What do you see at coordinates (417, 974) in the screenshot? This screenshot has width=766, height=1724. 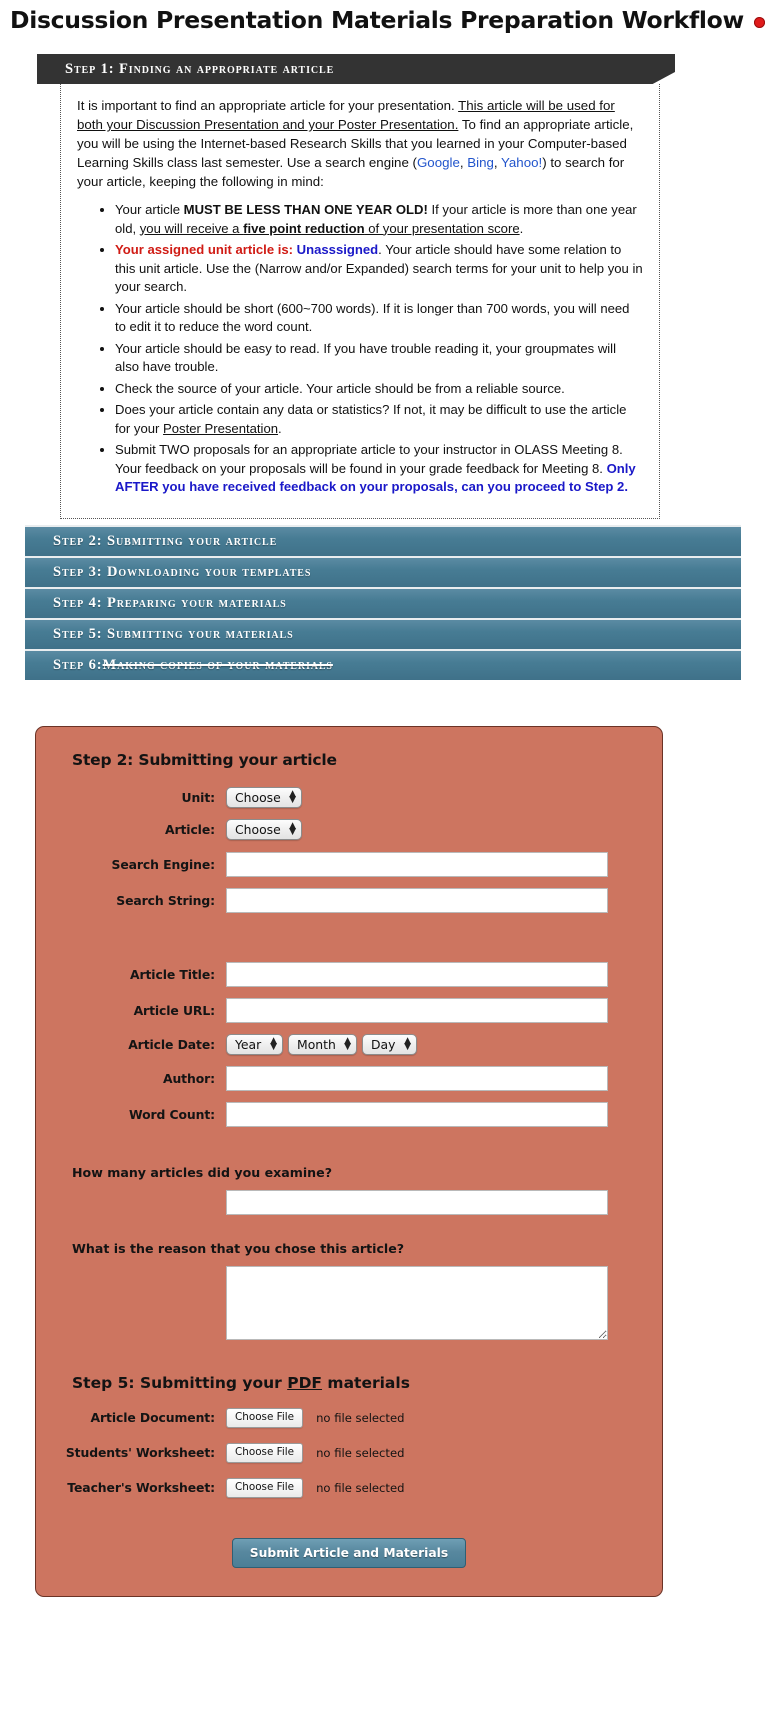 I see `article-title-input` at bounding box center [417, 974].